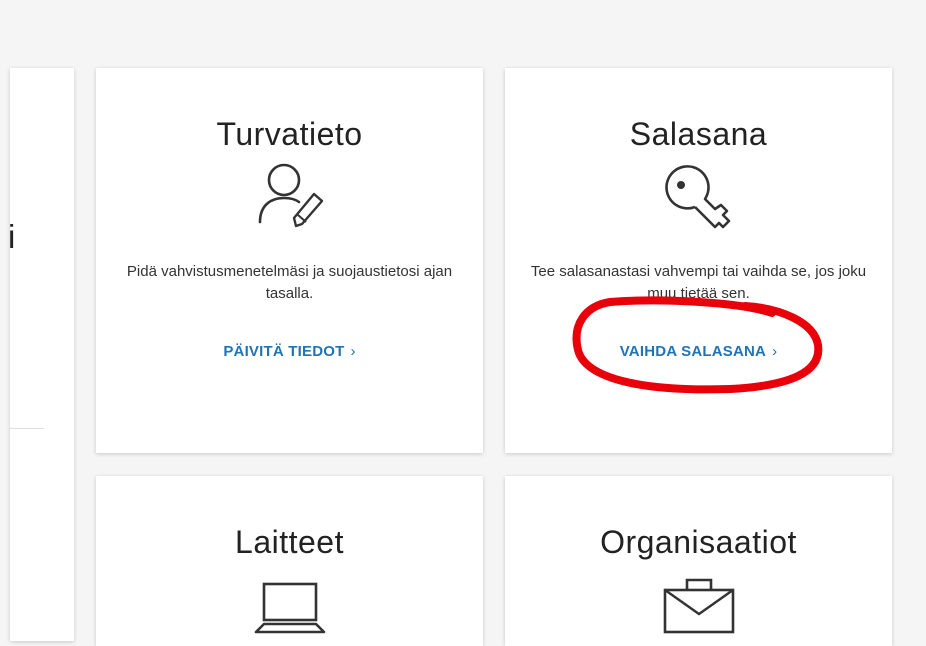  What do you see at coordinates (289, 134) in the screenshot?
I see `card-title: Turvatieto` at bounding box center [289, 134].